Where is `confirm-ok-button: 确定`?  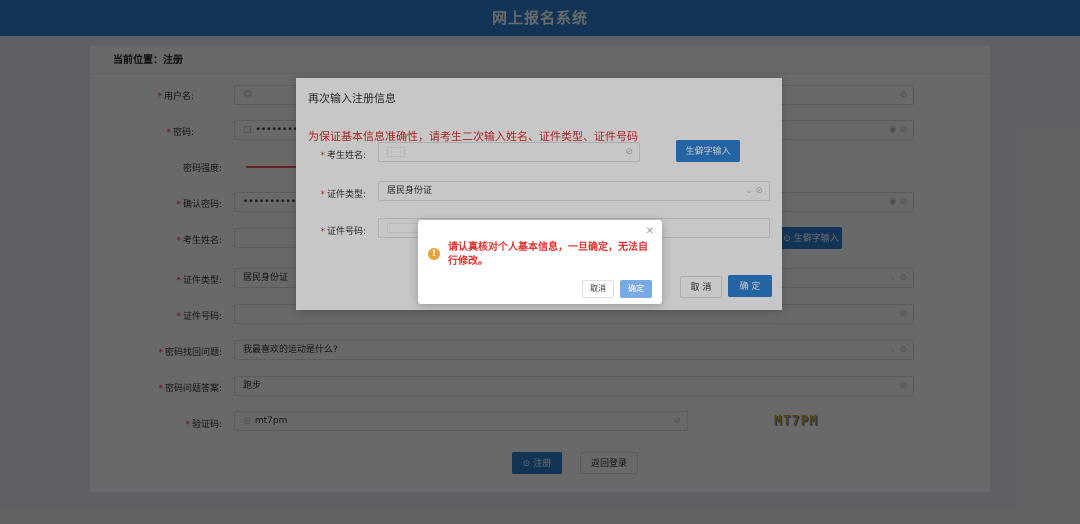 confirm-ok-button: 确定 is located at coordinates (636, 289).